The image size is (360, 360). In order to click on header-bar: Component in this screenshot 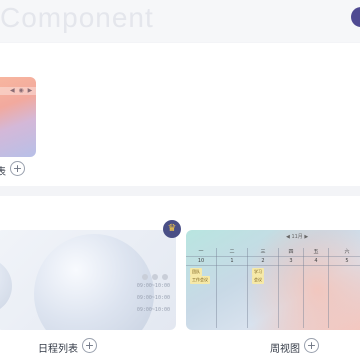, I will do `click(180, 21)`.